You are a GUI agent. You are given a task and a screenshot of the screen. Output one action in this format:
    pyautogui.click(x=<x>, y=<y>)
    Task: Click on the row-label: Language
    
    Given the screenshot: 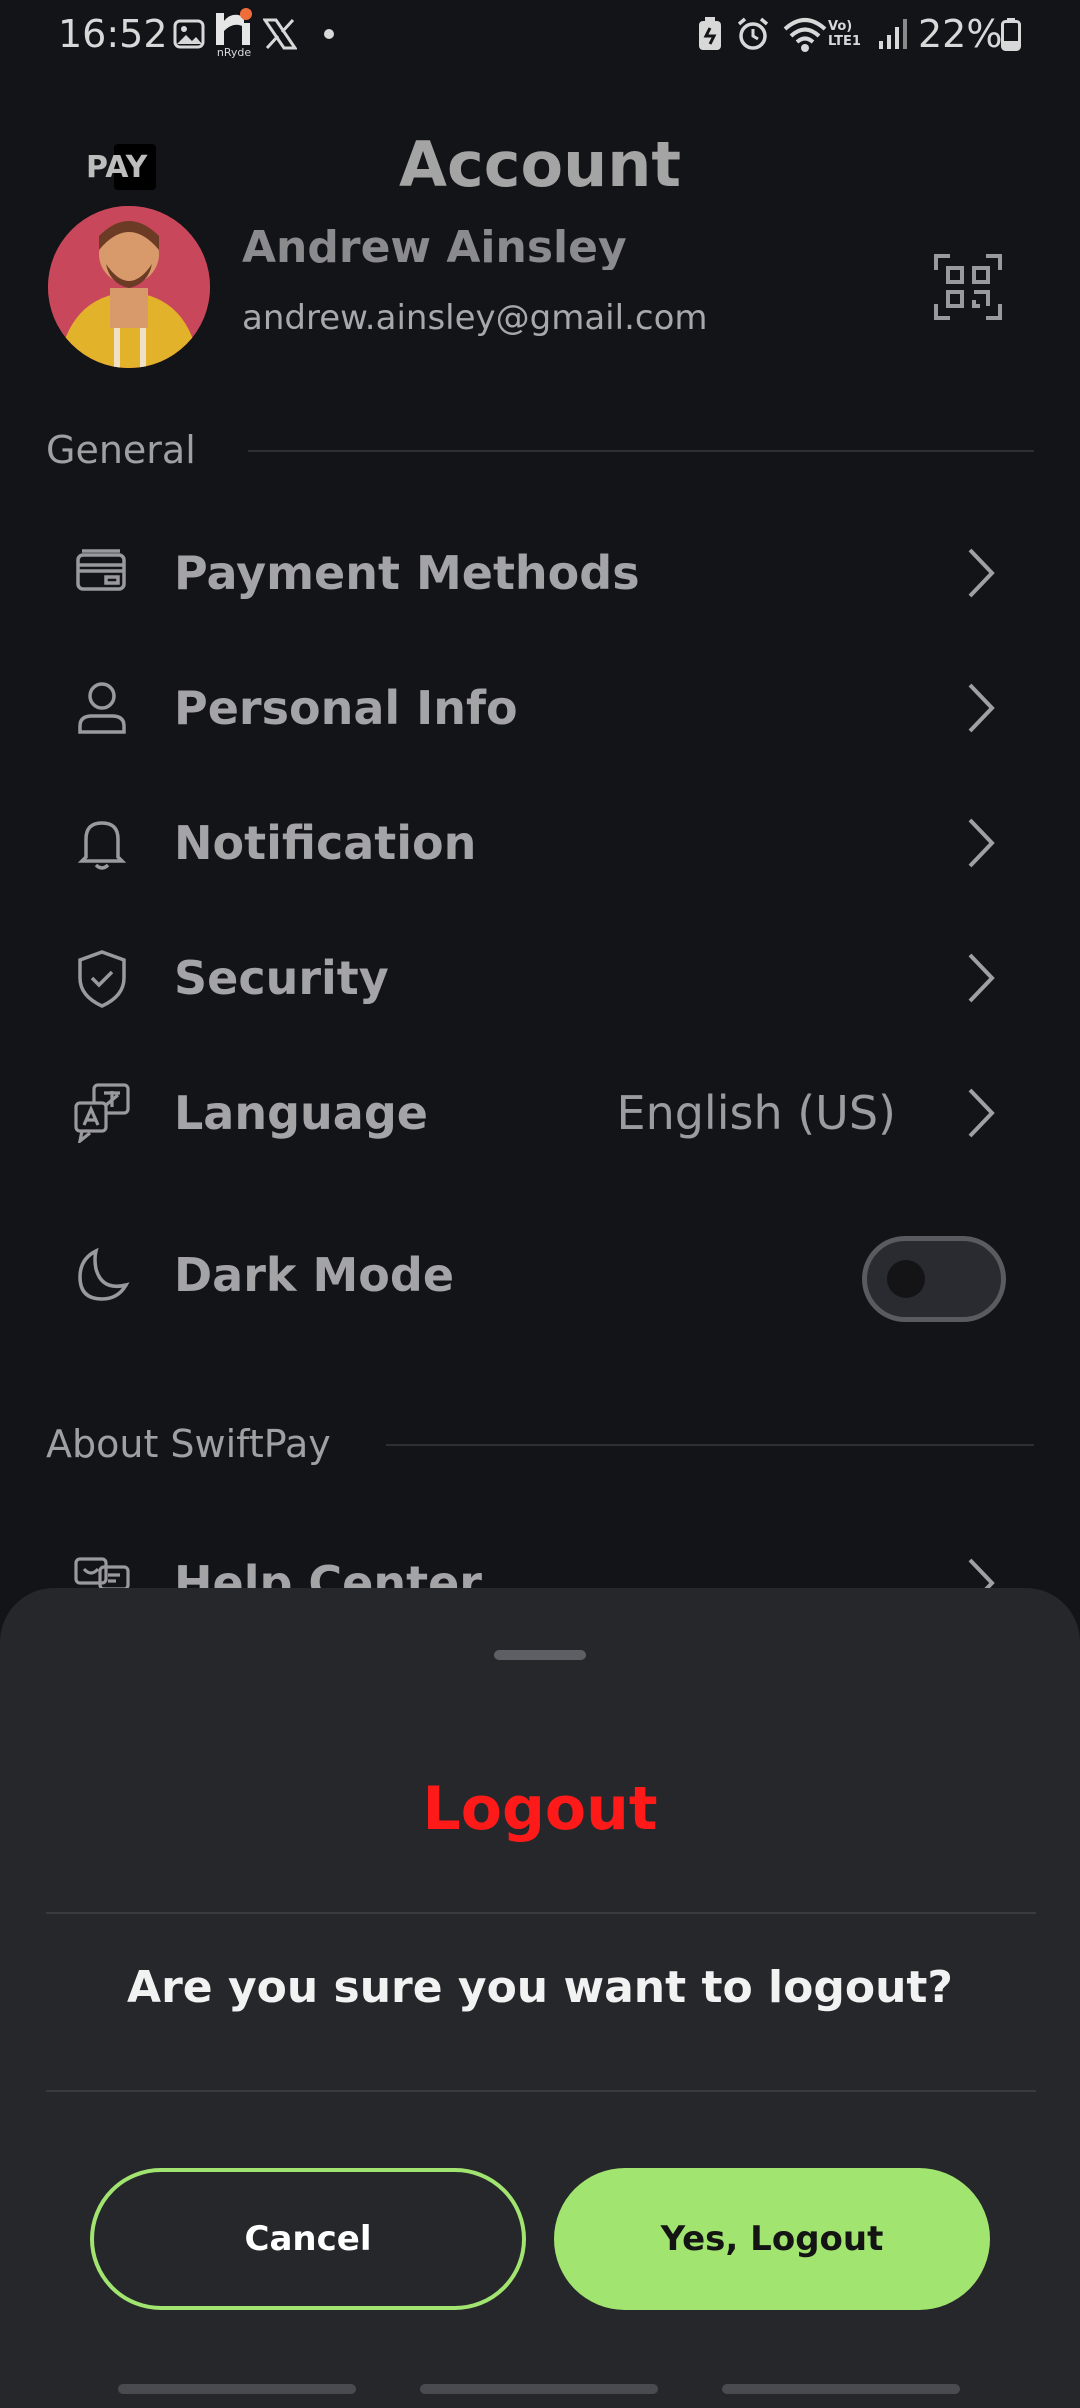 What is the action you would take?
    pyautogui.click(x=301, y=1113)
    